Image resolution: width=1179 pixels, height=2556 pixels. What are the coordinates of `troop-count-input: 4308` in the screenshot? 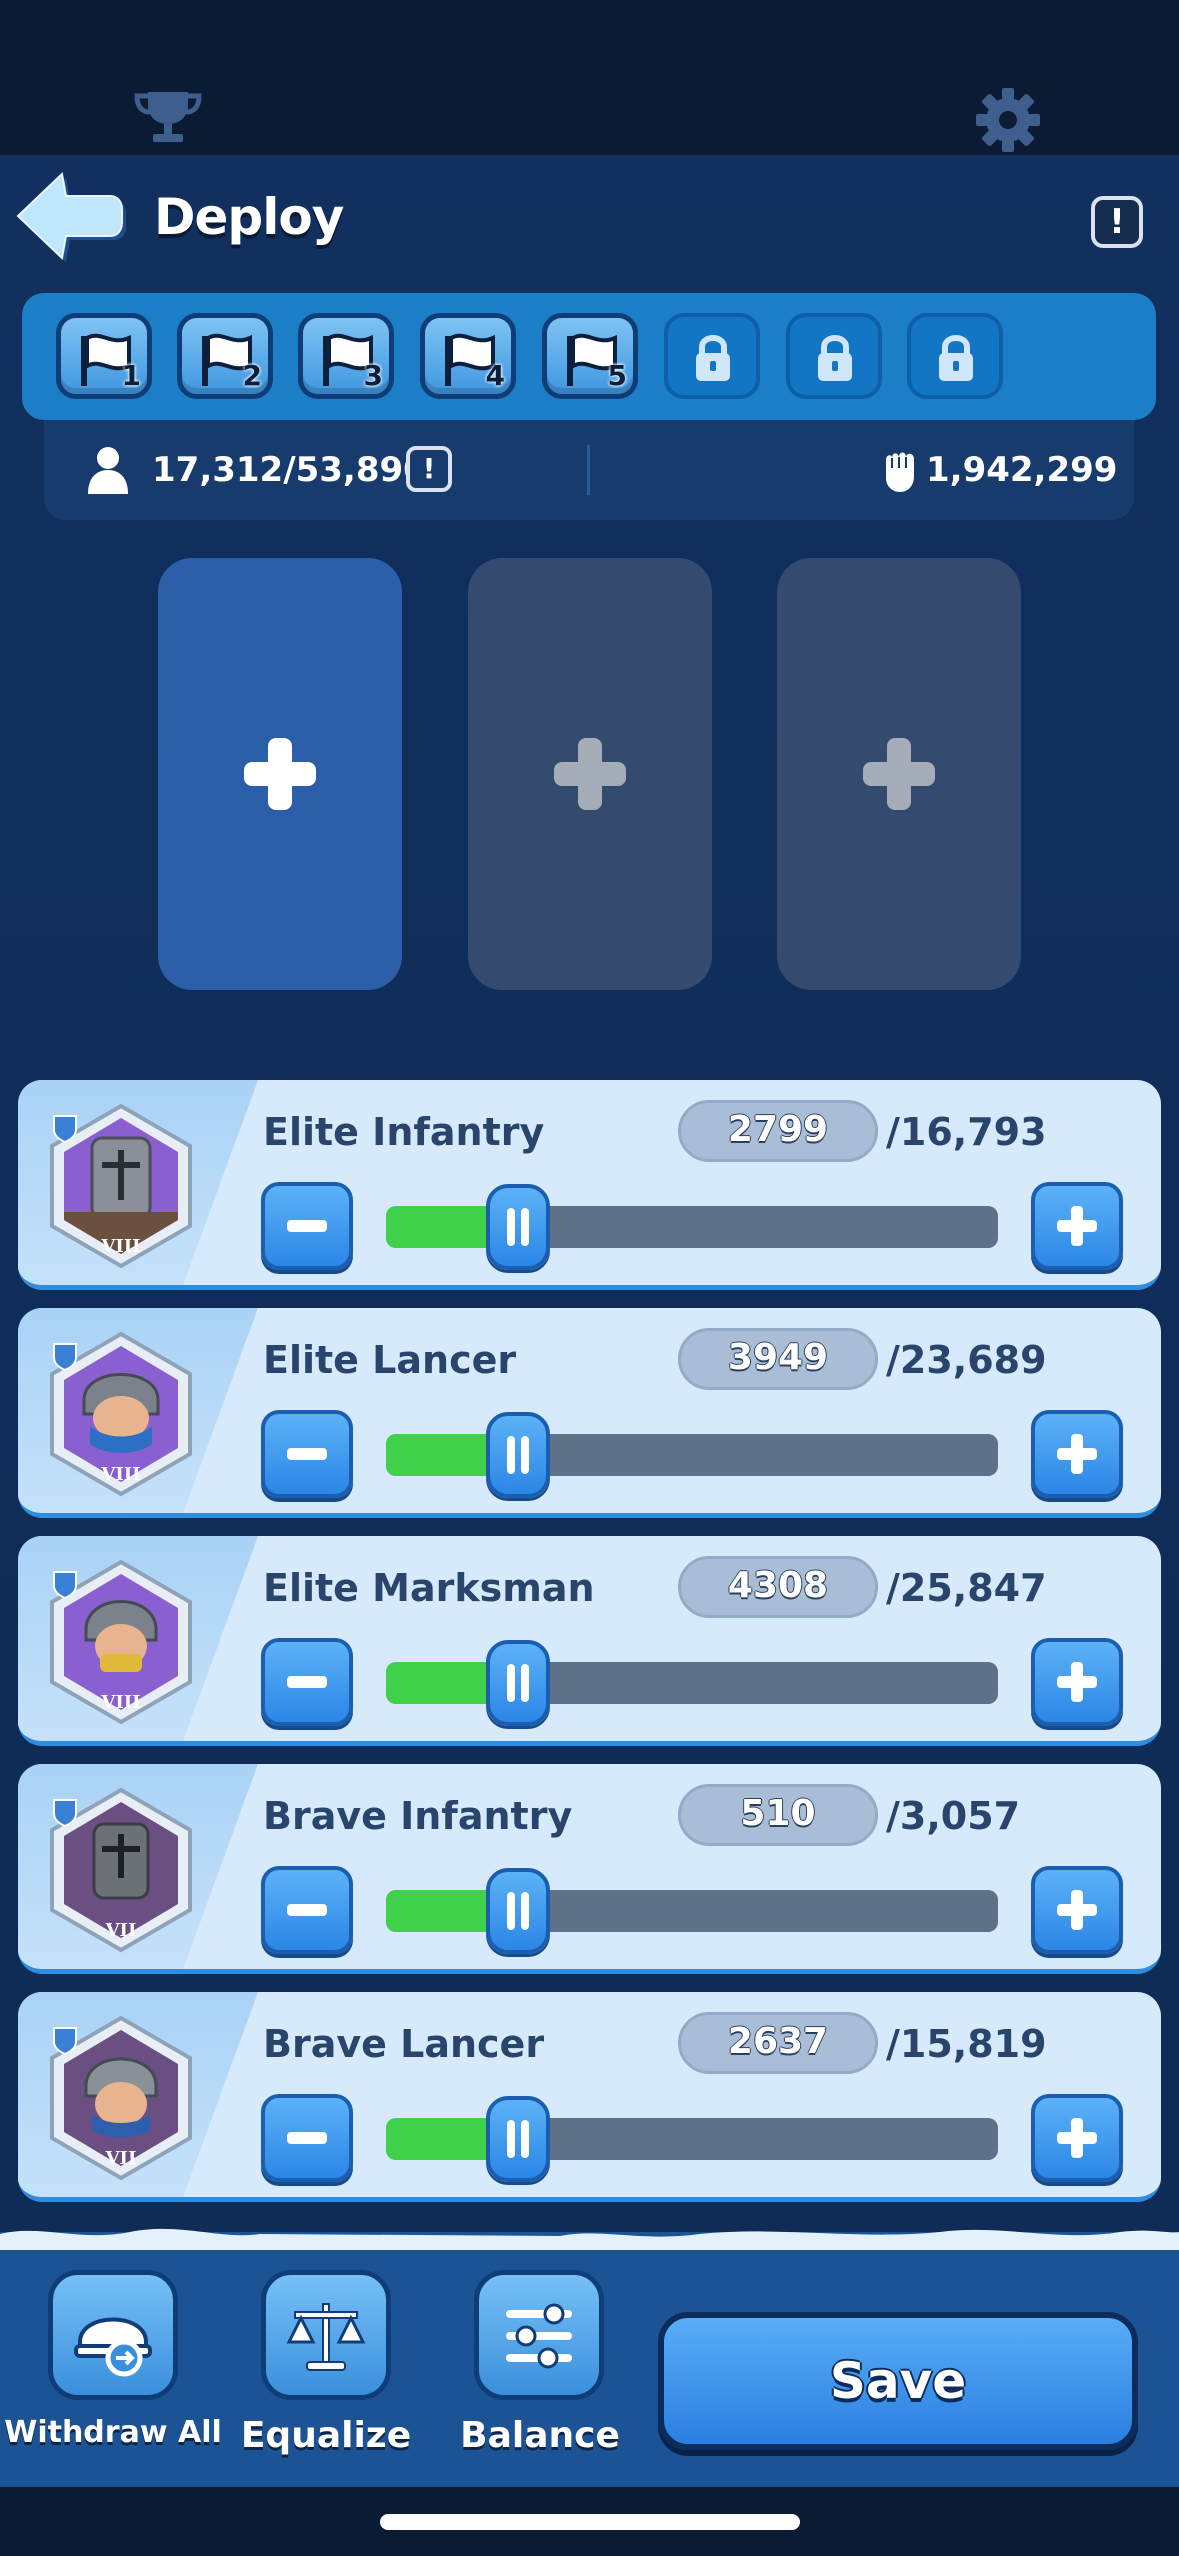 It's located at (778, 1587).